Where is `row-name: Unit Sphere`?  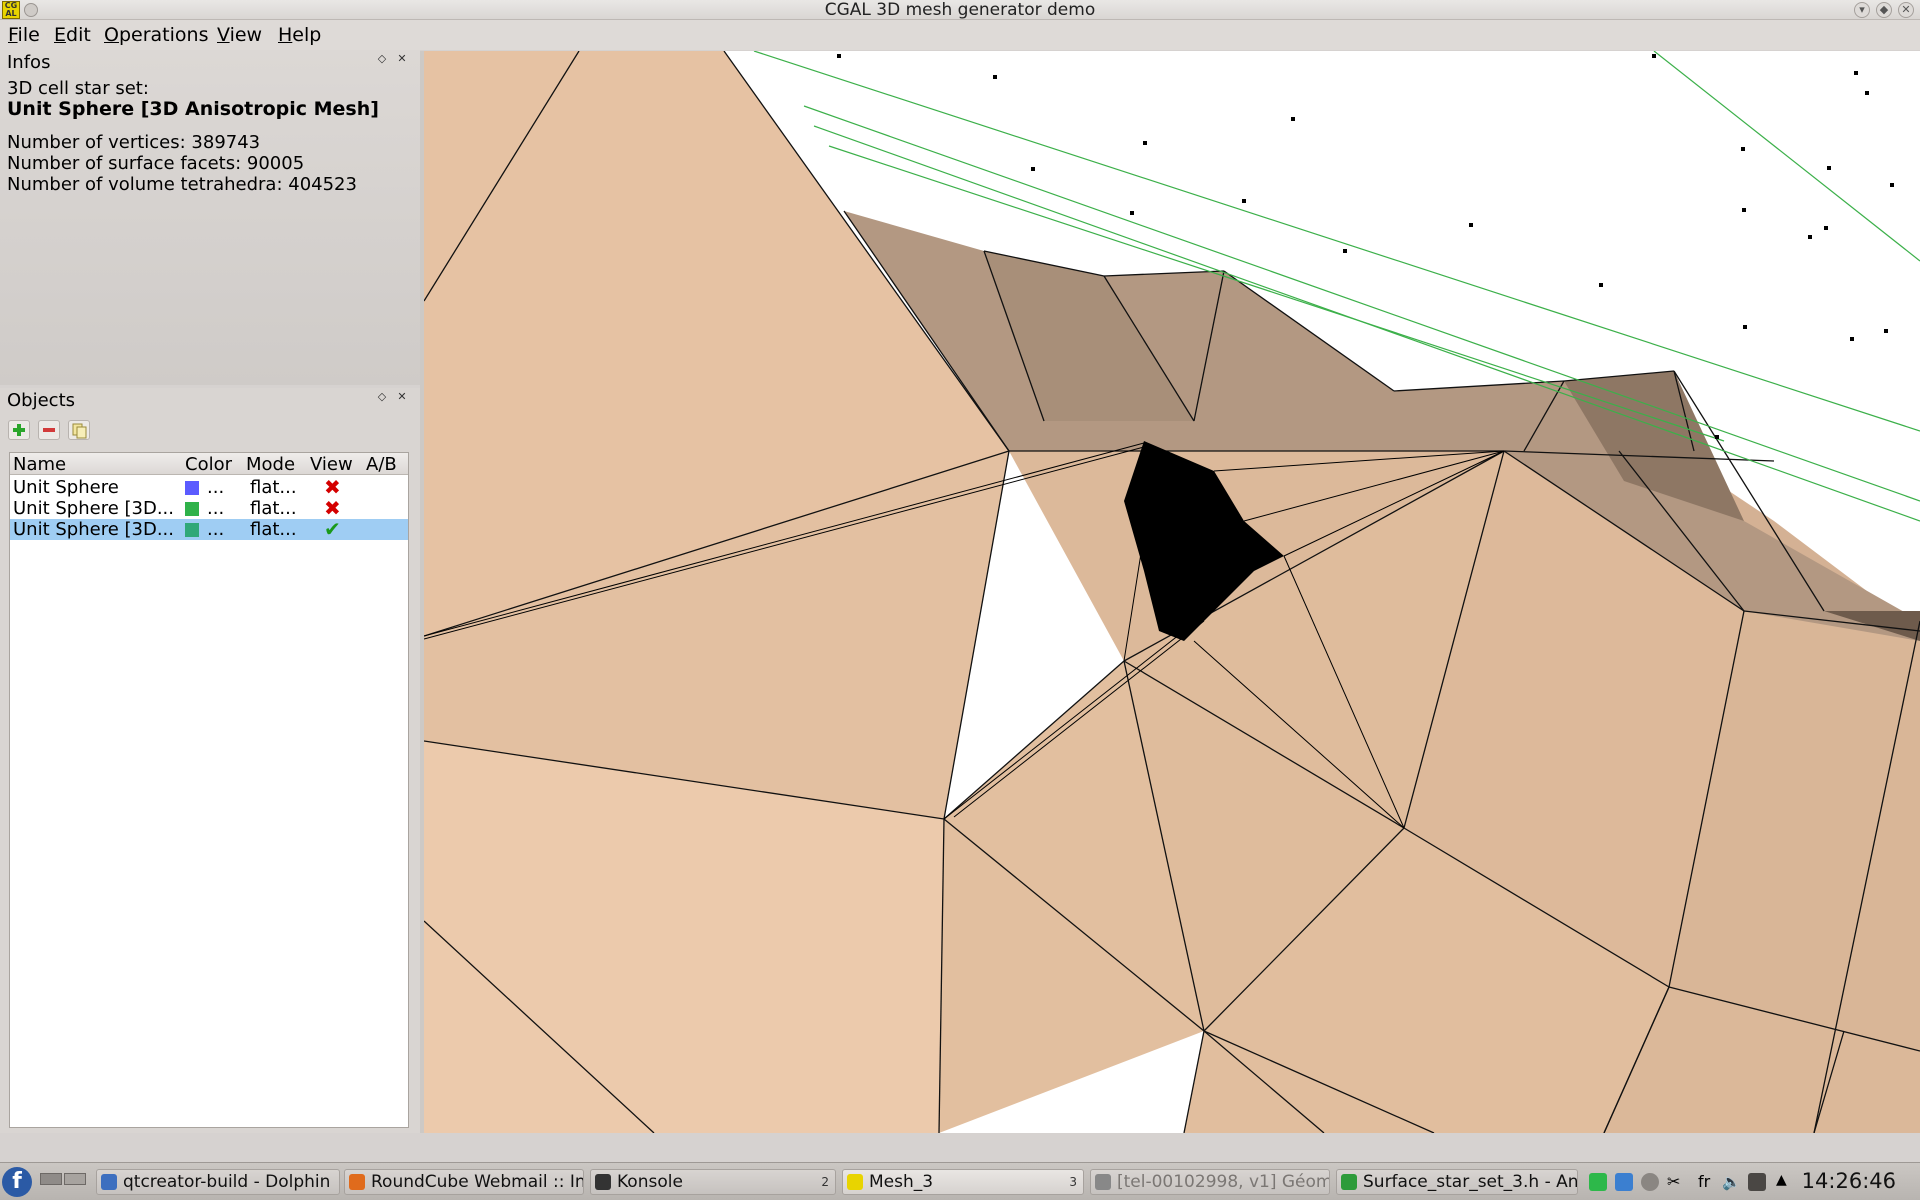
row-name: Unit Sphere is located at coordinates (66, 487).